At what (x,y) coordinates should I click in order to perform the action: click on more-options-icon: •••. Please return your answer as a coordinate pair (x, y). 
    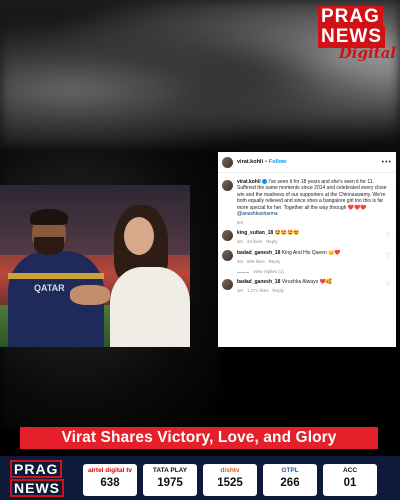
    Looking at the image, I should click on (387, 162).